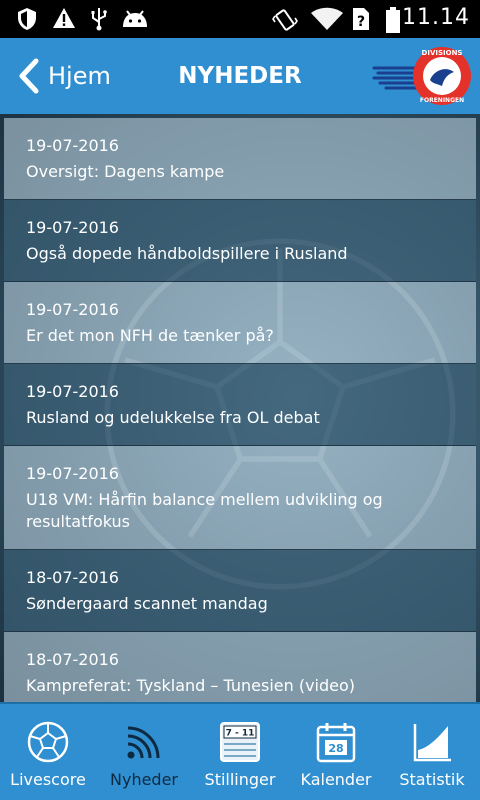  Describe the element at coordinates (240, 591) in the screenshot. I see `news-item: 18-07-2016 Søndergaard scannet mandag` at that location.